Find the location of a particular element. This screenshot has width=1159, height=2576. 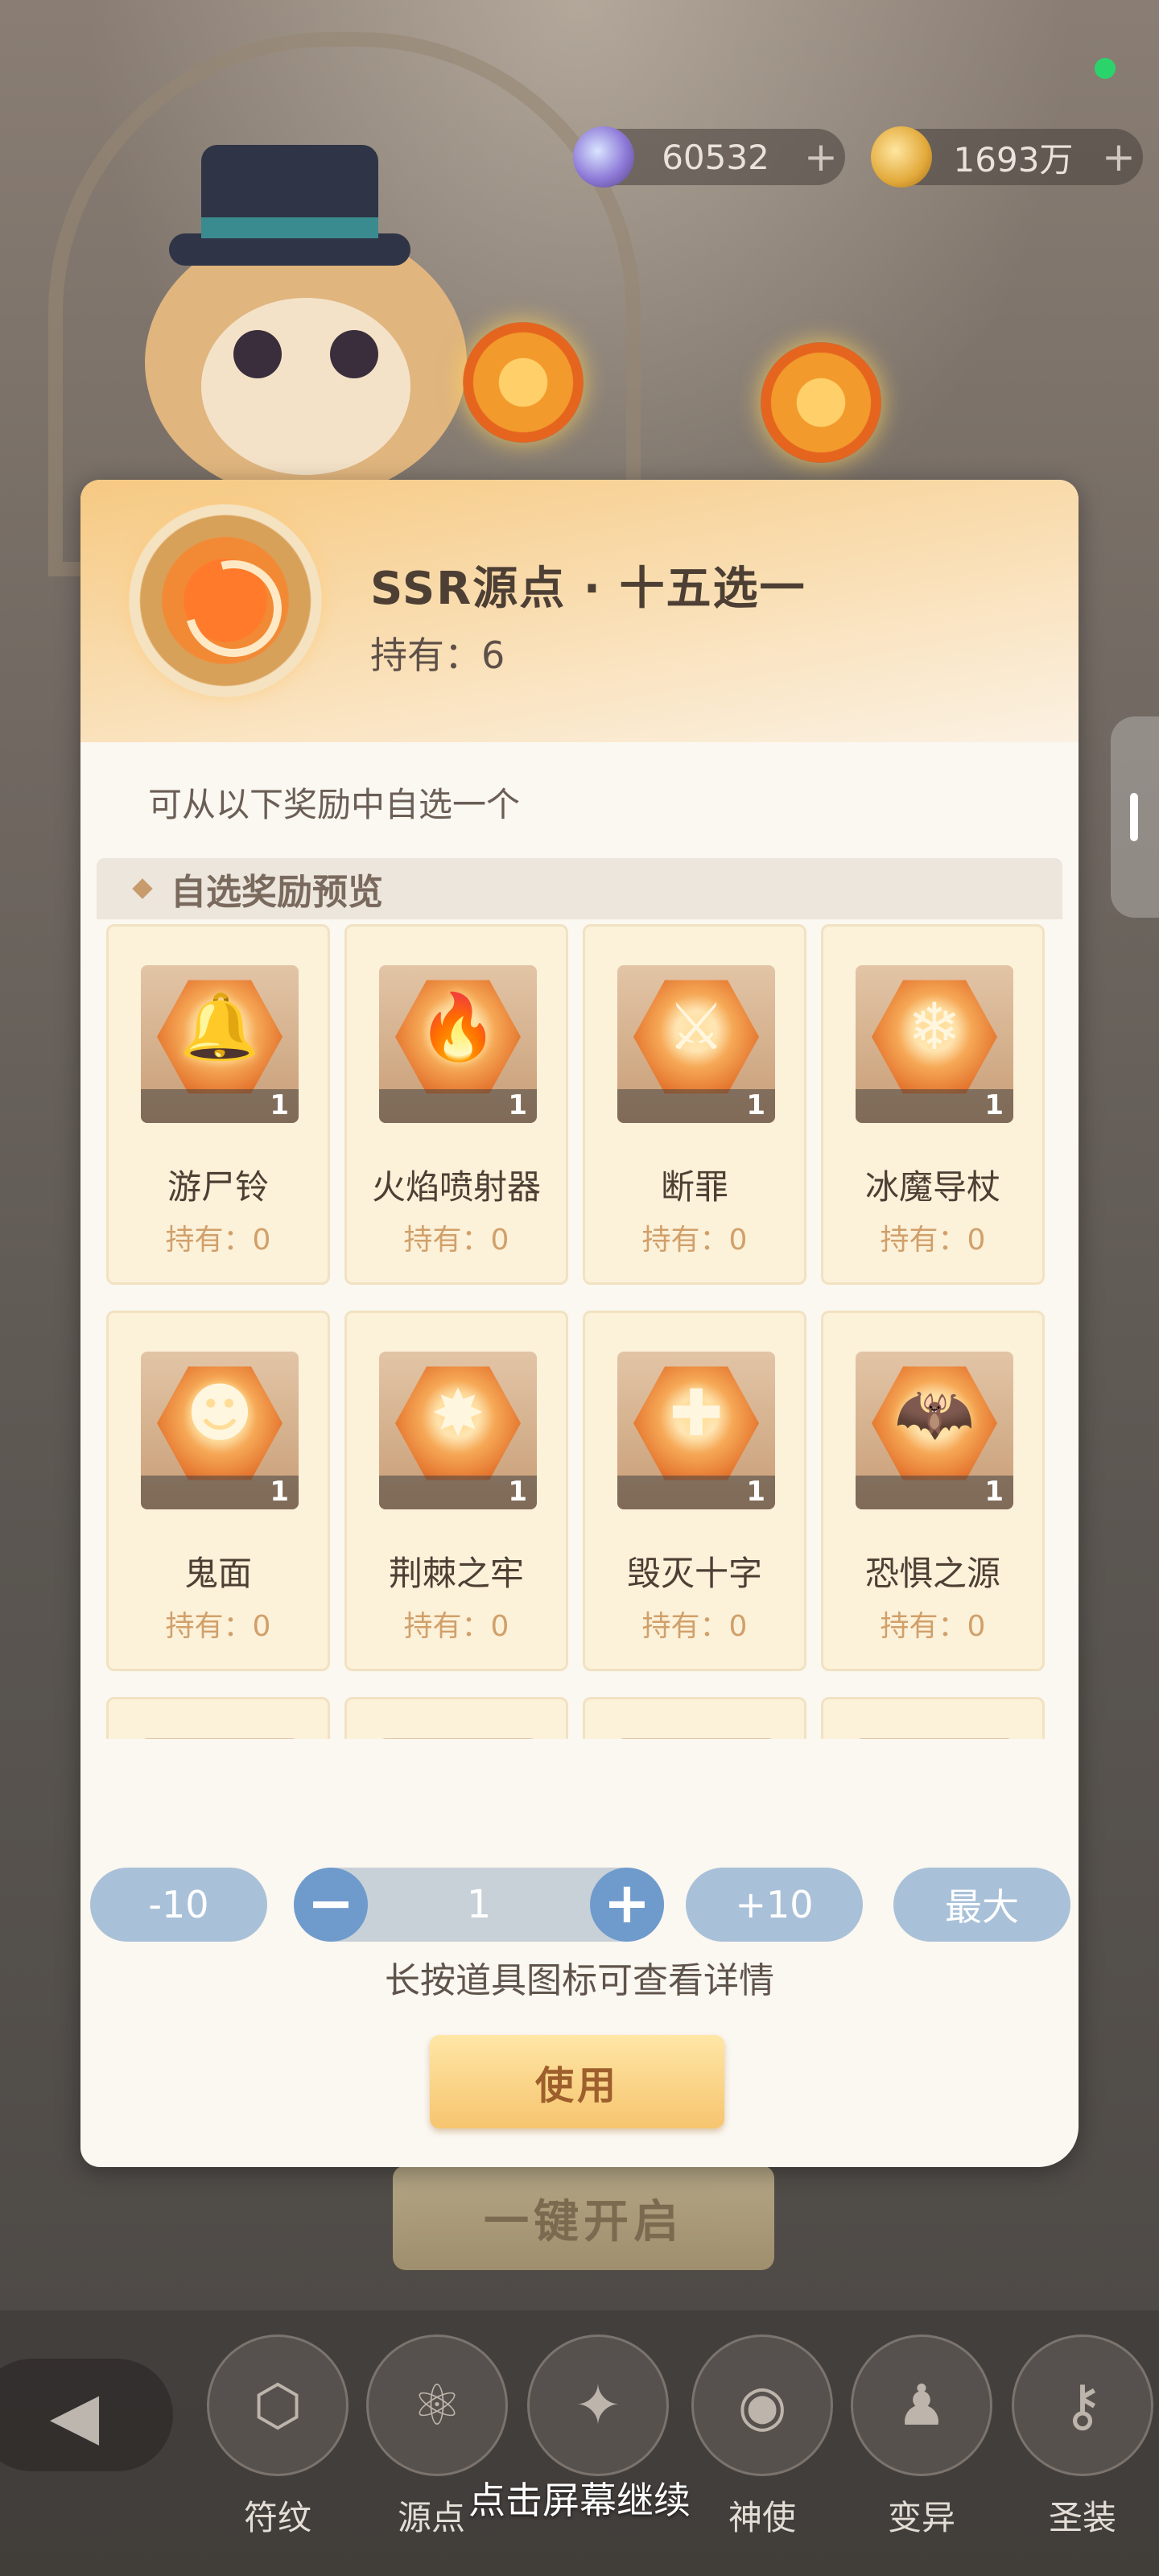

item-name: 冰魔导杖 is located at coordinates (932, 1187).